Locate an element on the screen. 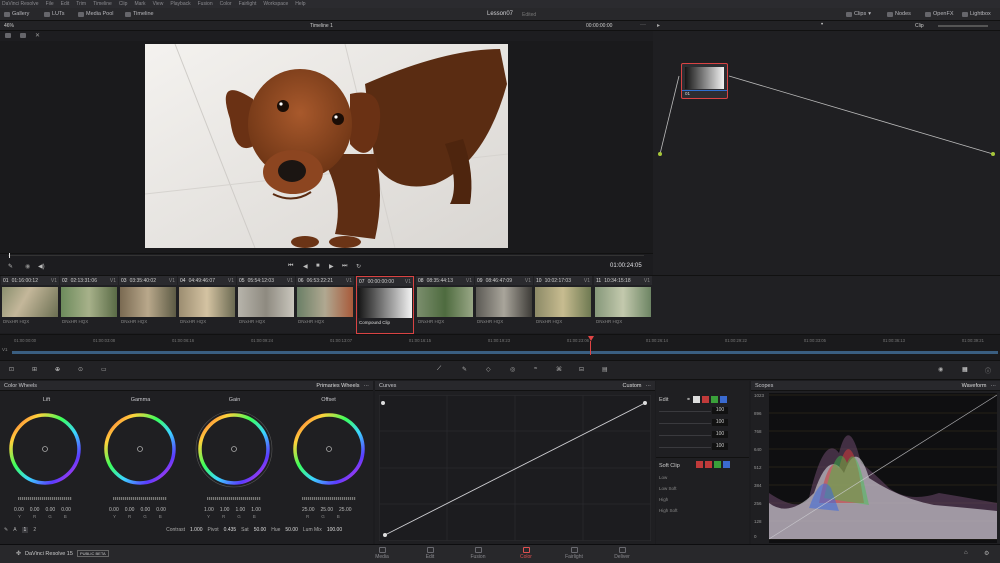  menu-view: View is located at coordinates (158, 4).